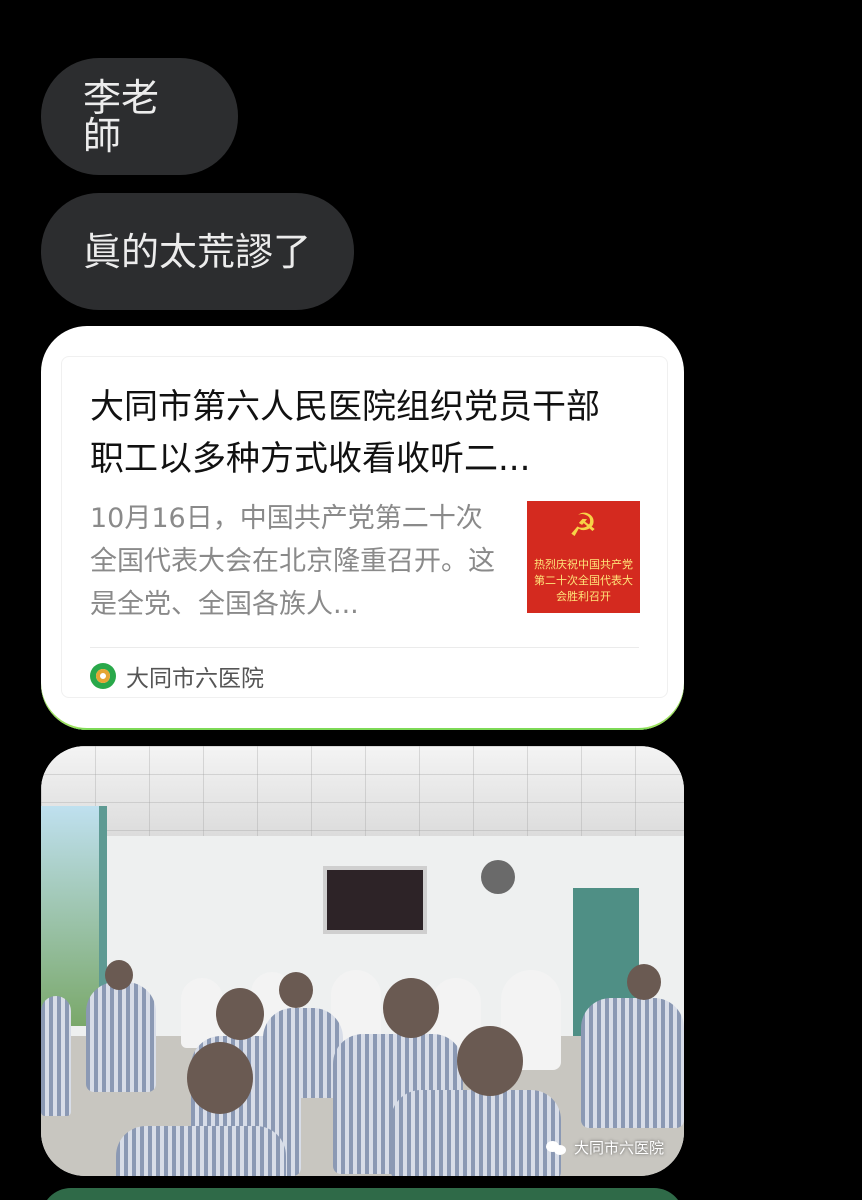  What do you see at coordinates (362, 729) in the screenshot?
I see `card-accent-line` at bounding box center [362, 729].